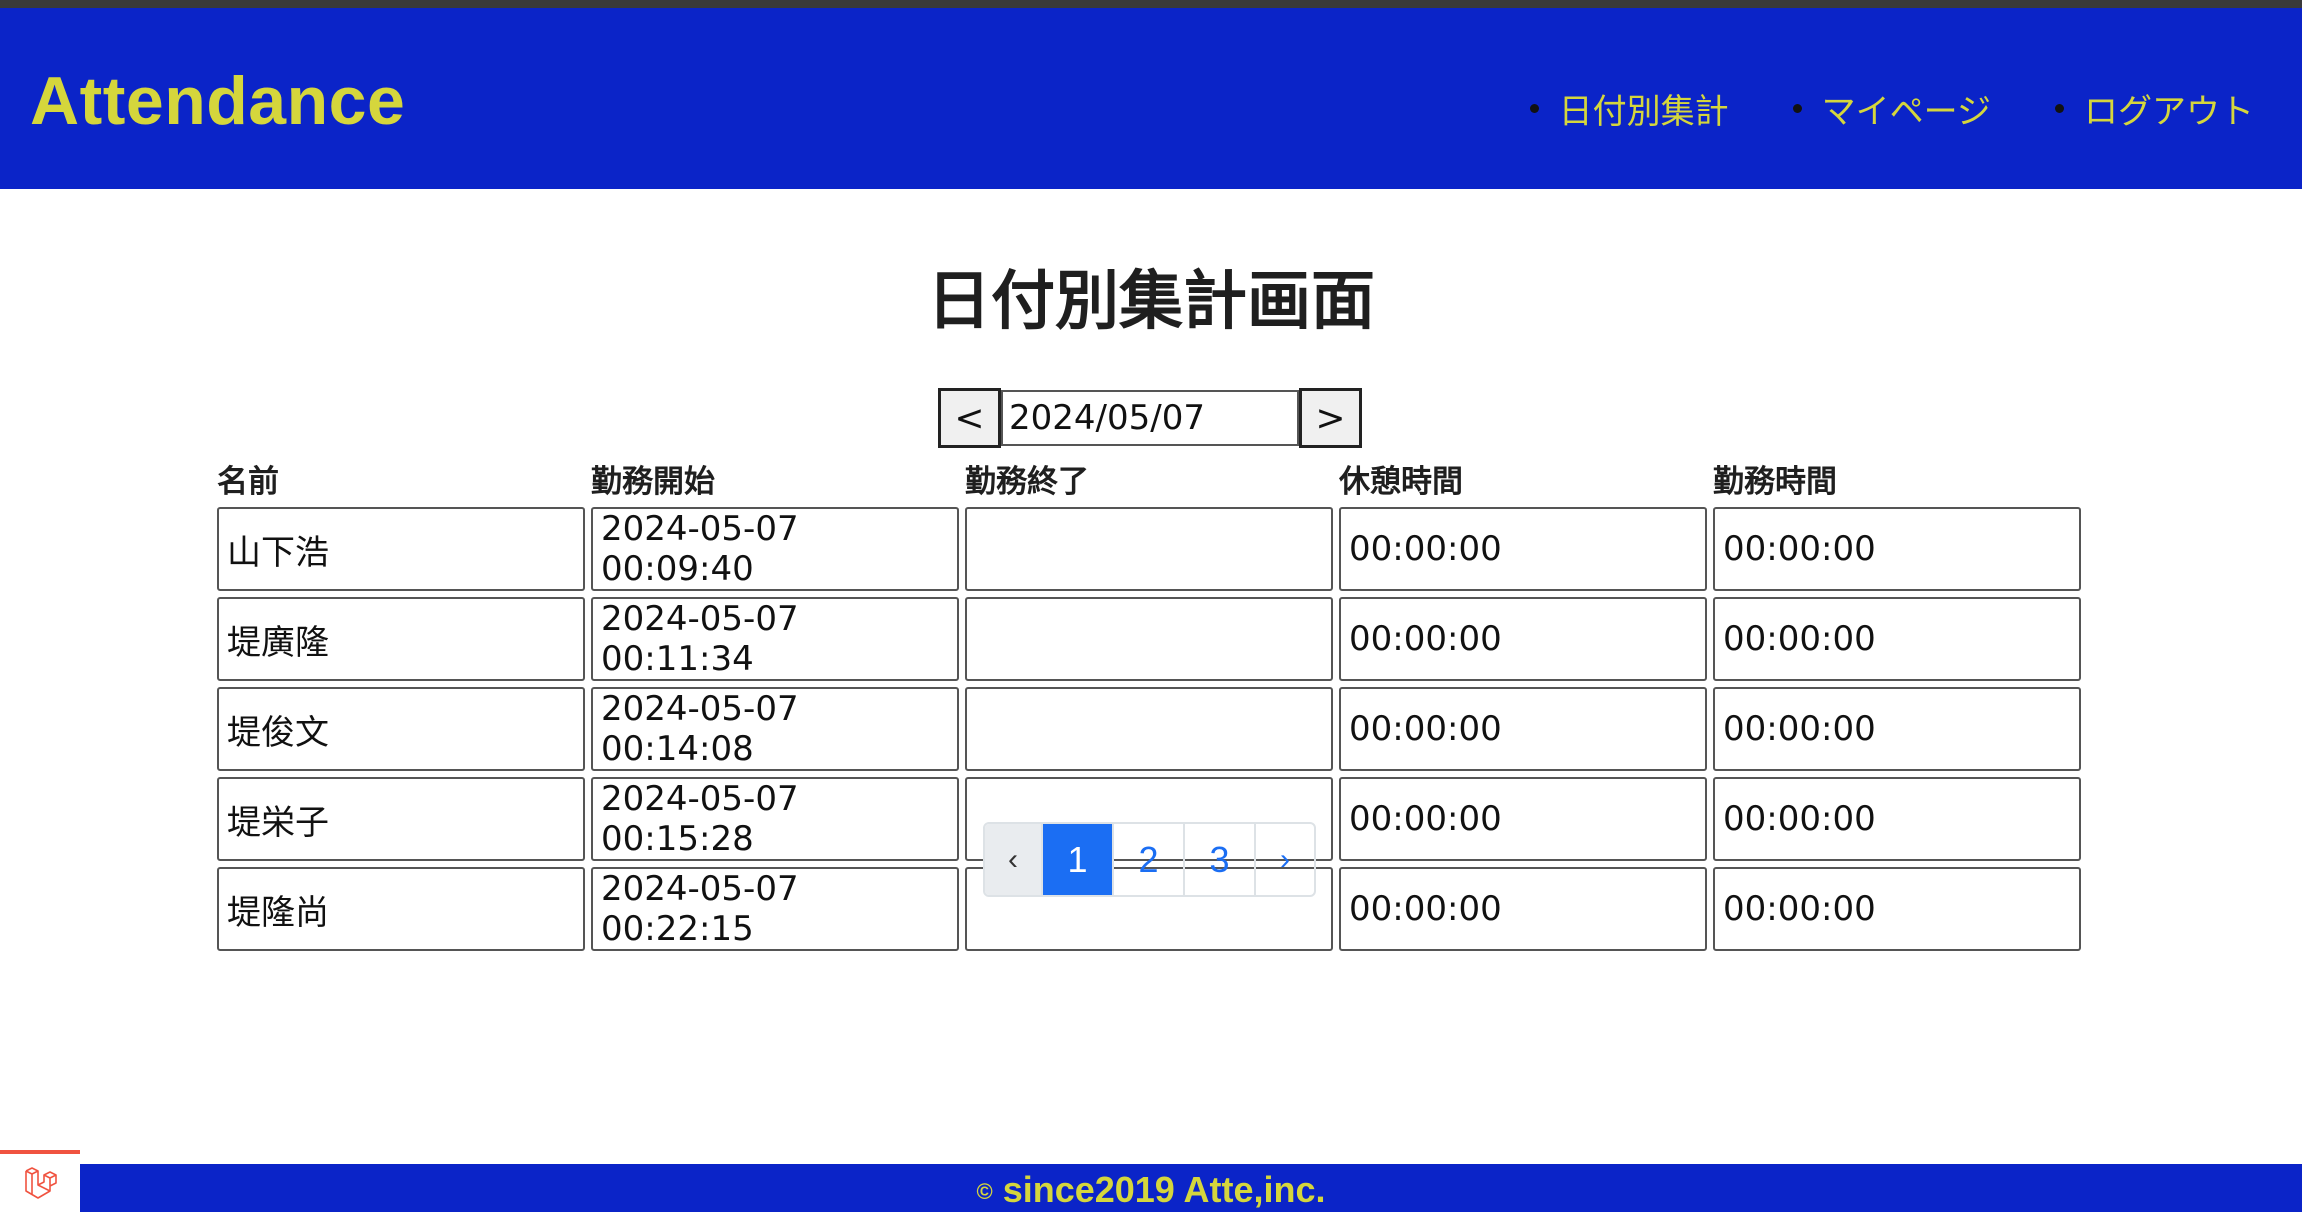 This screenshot has width=2302, height=1218. I want to click on laravel-logo-svg, so click(41, 1183).